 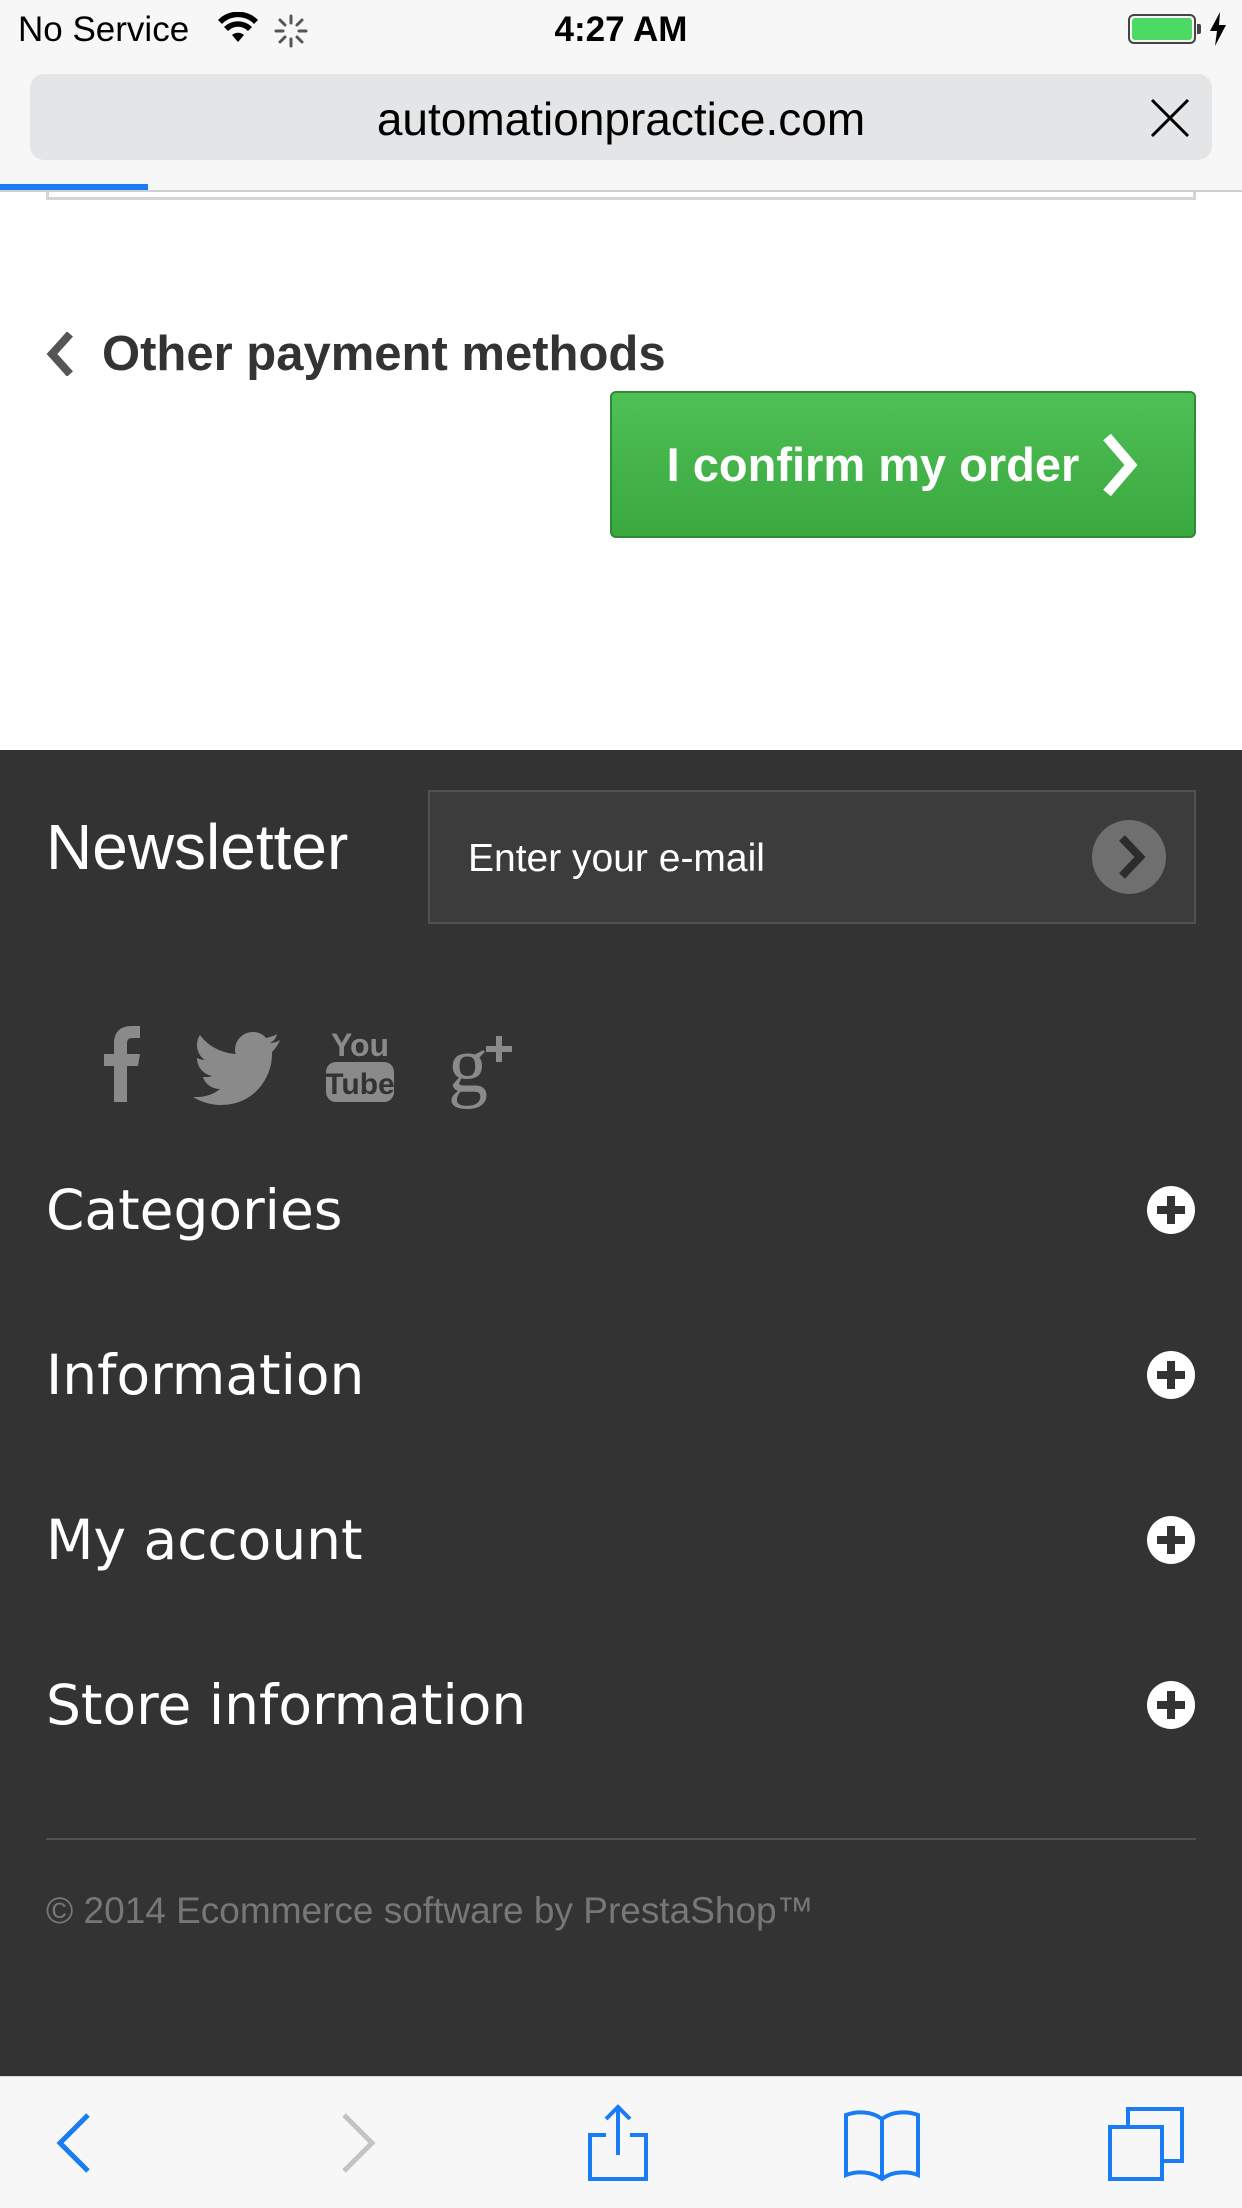 I want to click on newsletter-form, so click(x=812, y=857).